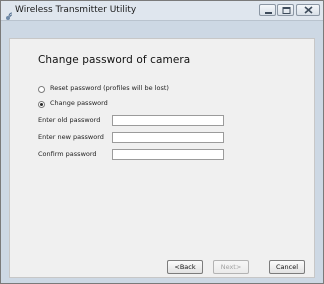 Image resolution: width=324 pixels, height=284 pixels. Describe the element at coordinates (168, 120) in the screenshot. I see `old-password-field` at that location.